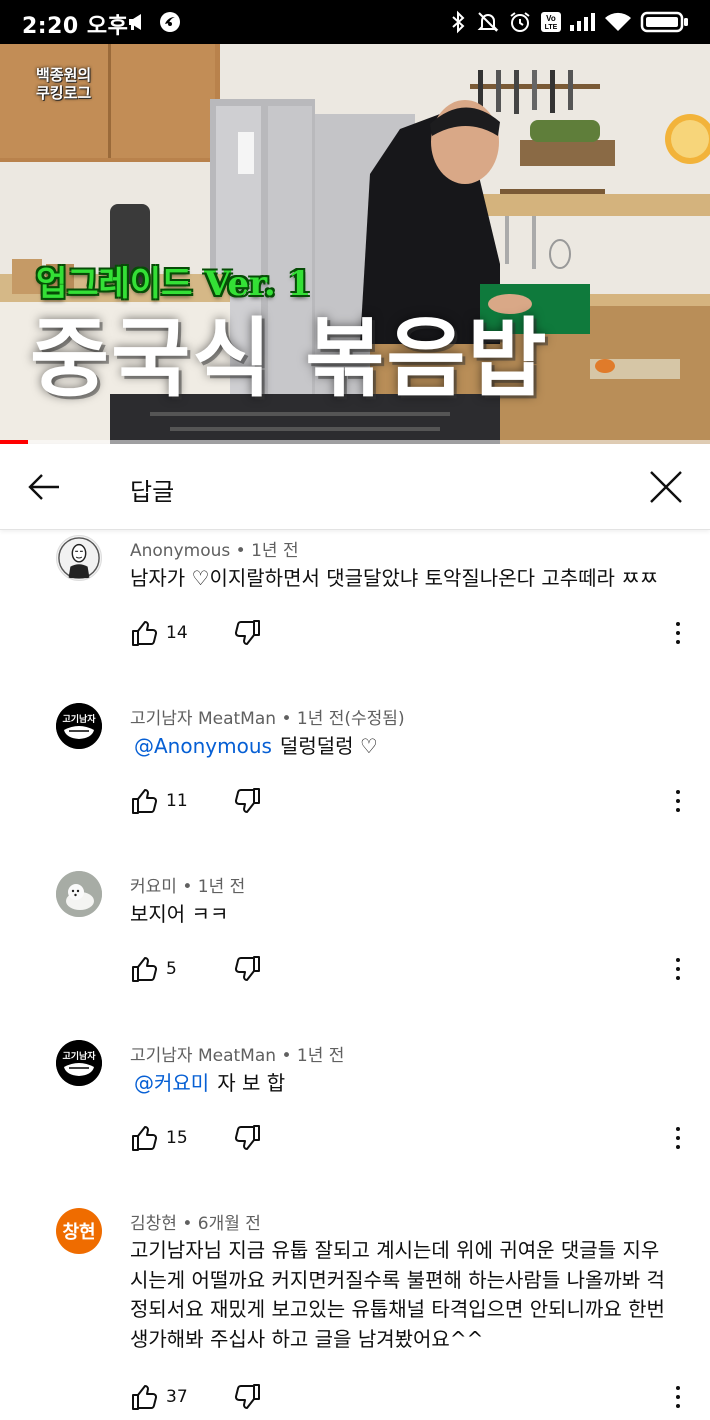  I want to click on comment-meta: 고기남자 MeatMan • 1년 전, so click(237, 1056).